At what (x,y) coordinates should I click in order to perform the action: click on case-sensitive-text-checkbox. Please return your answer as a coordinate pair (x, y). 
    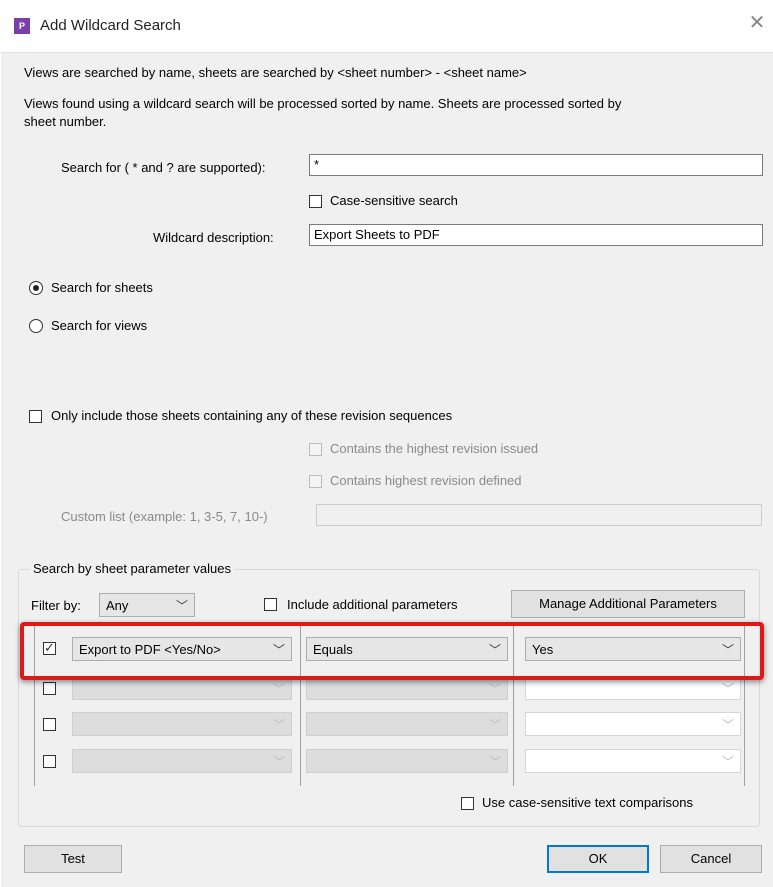
    Looking at the image, I should click on (467, 803).